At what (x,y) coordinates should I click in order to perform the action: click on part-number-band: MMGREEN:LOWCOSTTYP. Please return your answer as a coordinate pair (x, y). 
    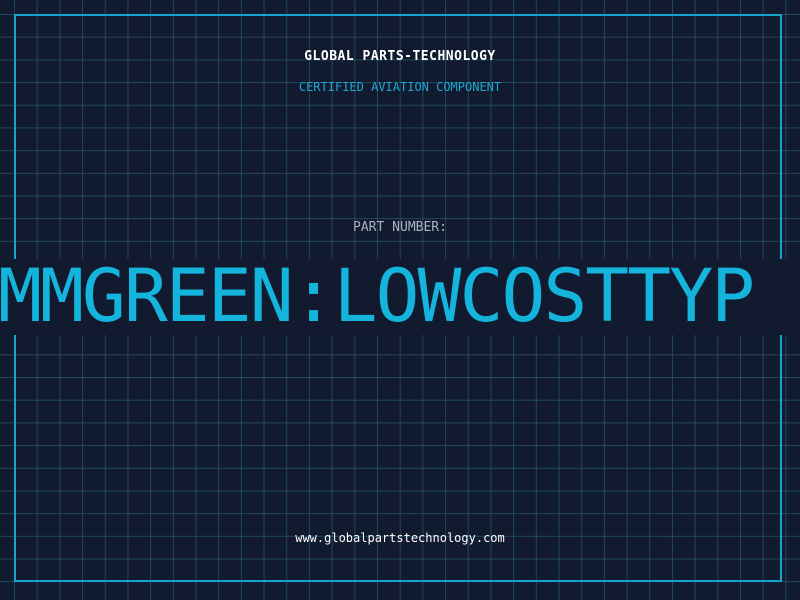
    Looking at the image, I should click on (400, 297).